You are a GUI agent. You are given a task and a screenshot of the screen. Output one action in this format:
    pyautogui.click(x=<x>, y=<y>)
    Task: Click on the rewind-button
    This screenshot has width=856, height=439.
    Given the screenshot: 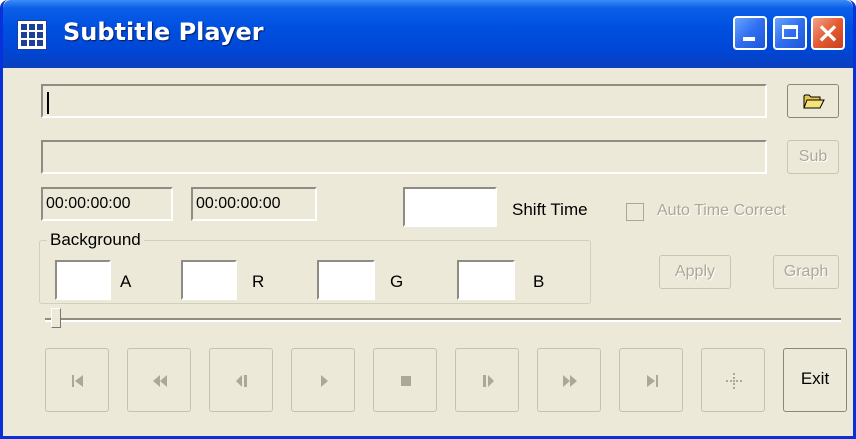 What is the action you would take?
    pyautogui.click(x=159, y=380)
    